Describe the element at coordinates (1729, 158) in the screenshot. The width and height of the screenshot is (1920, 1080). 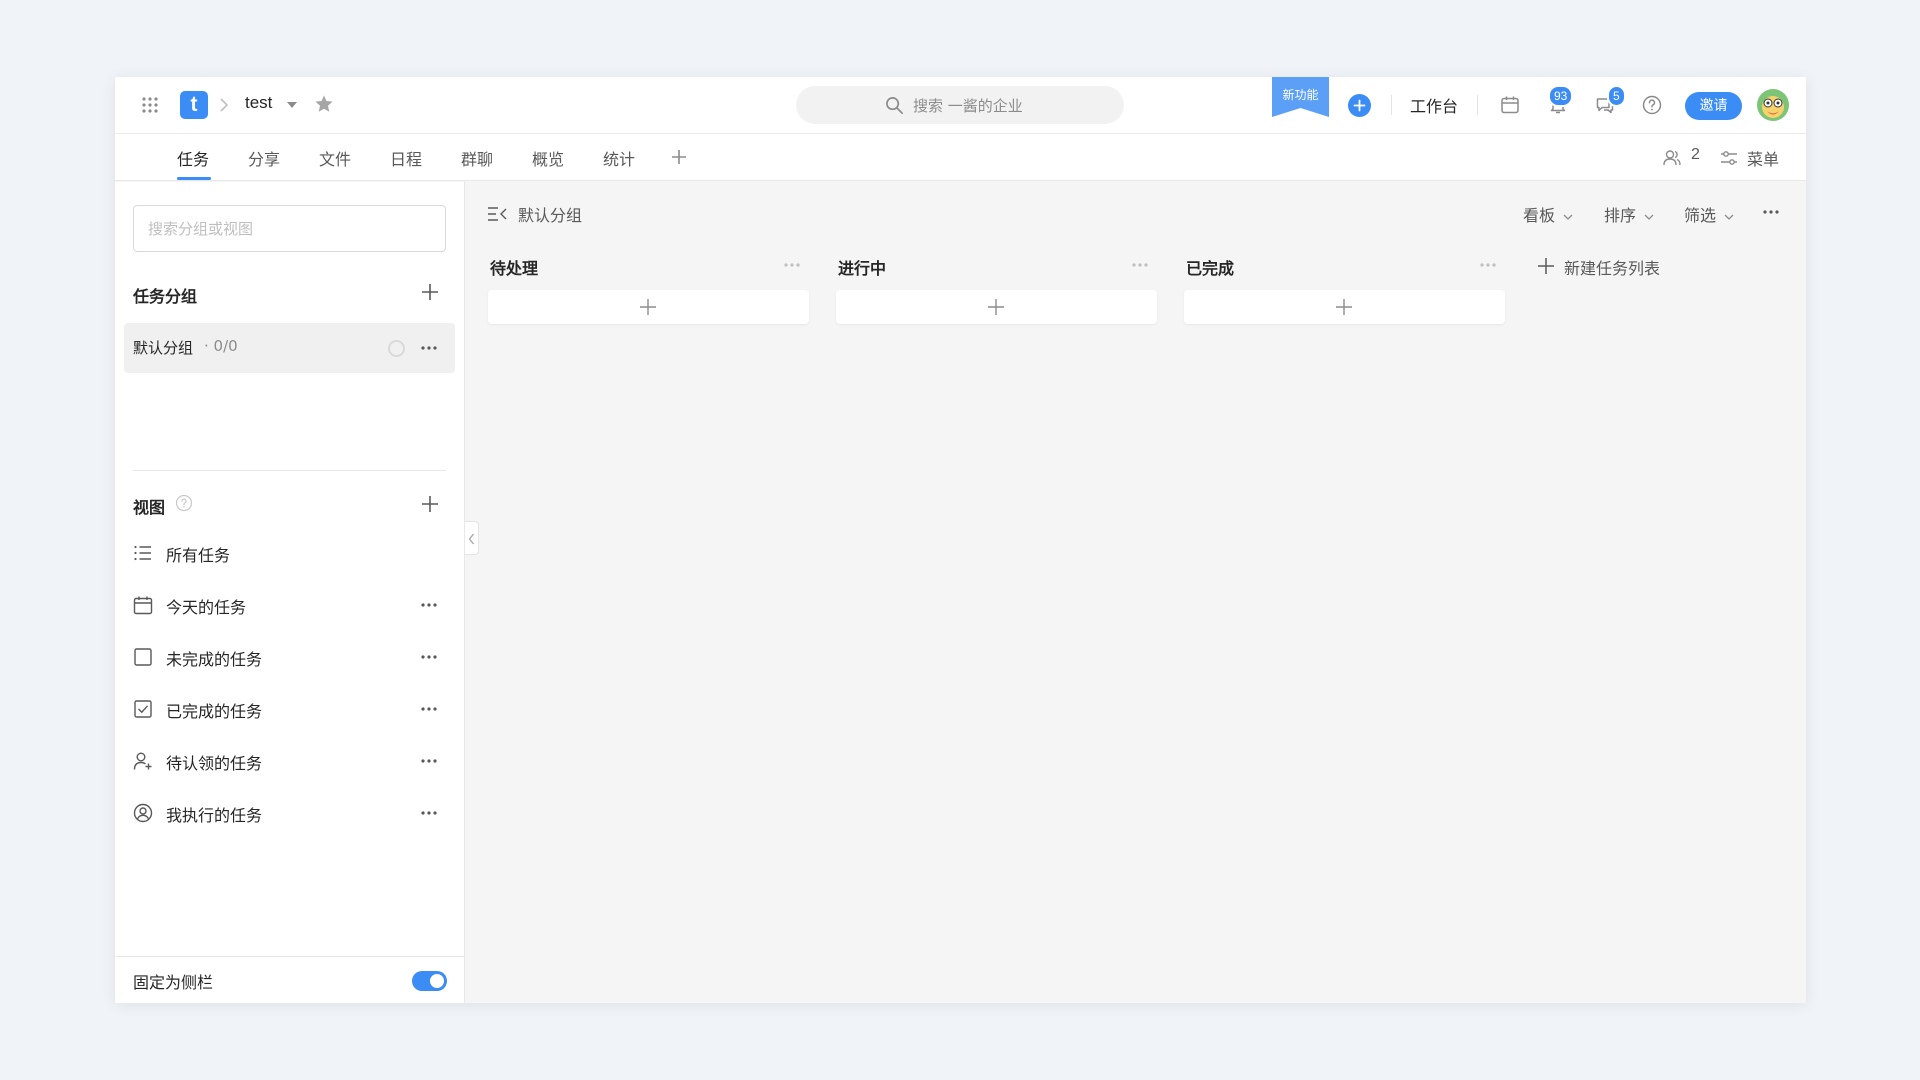
I see `menu-settings-icon` at that location.